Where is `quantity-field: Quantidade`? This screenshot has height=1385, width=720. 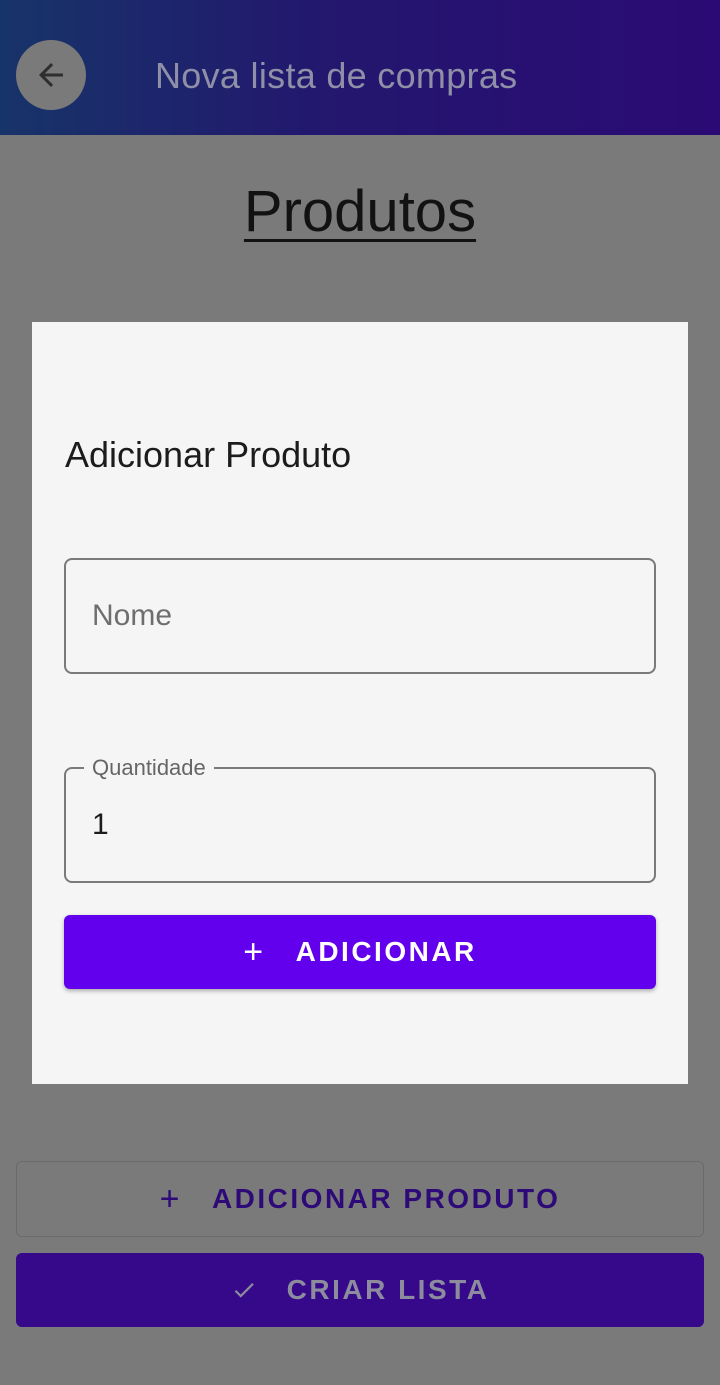 quantity-field: Quantidade is located at coordinates (360, 819).